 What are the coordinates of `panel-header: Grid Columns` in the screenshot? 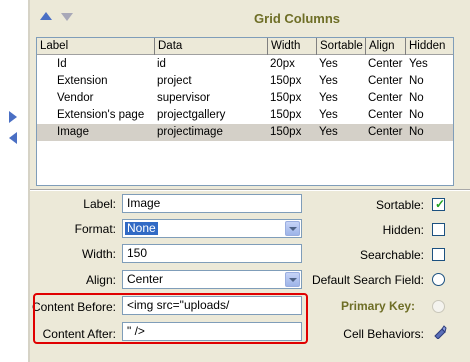 It's located at (250, 17).